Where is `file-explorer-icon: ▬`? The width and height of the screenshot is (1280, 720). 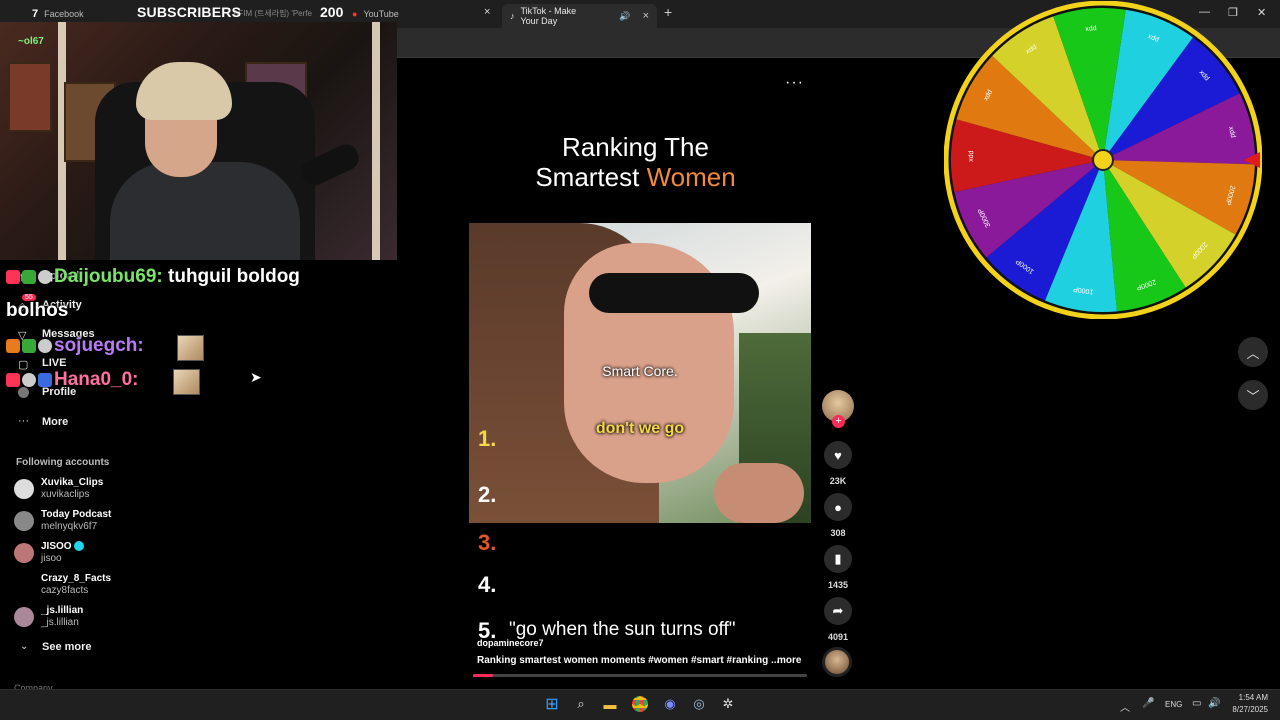 file-explorer-icon: ▬ is located at coordinates (610, 704).